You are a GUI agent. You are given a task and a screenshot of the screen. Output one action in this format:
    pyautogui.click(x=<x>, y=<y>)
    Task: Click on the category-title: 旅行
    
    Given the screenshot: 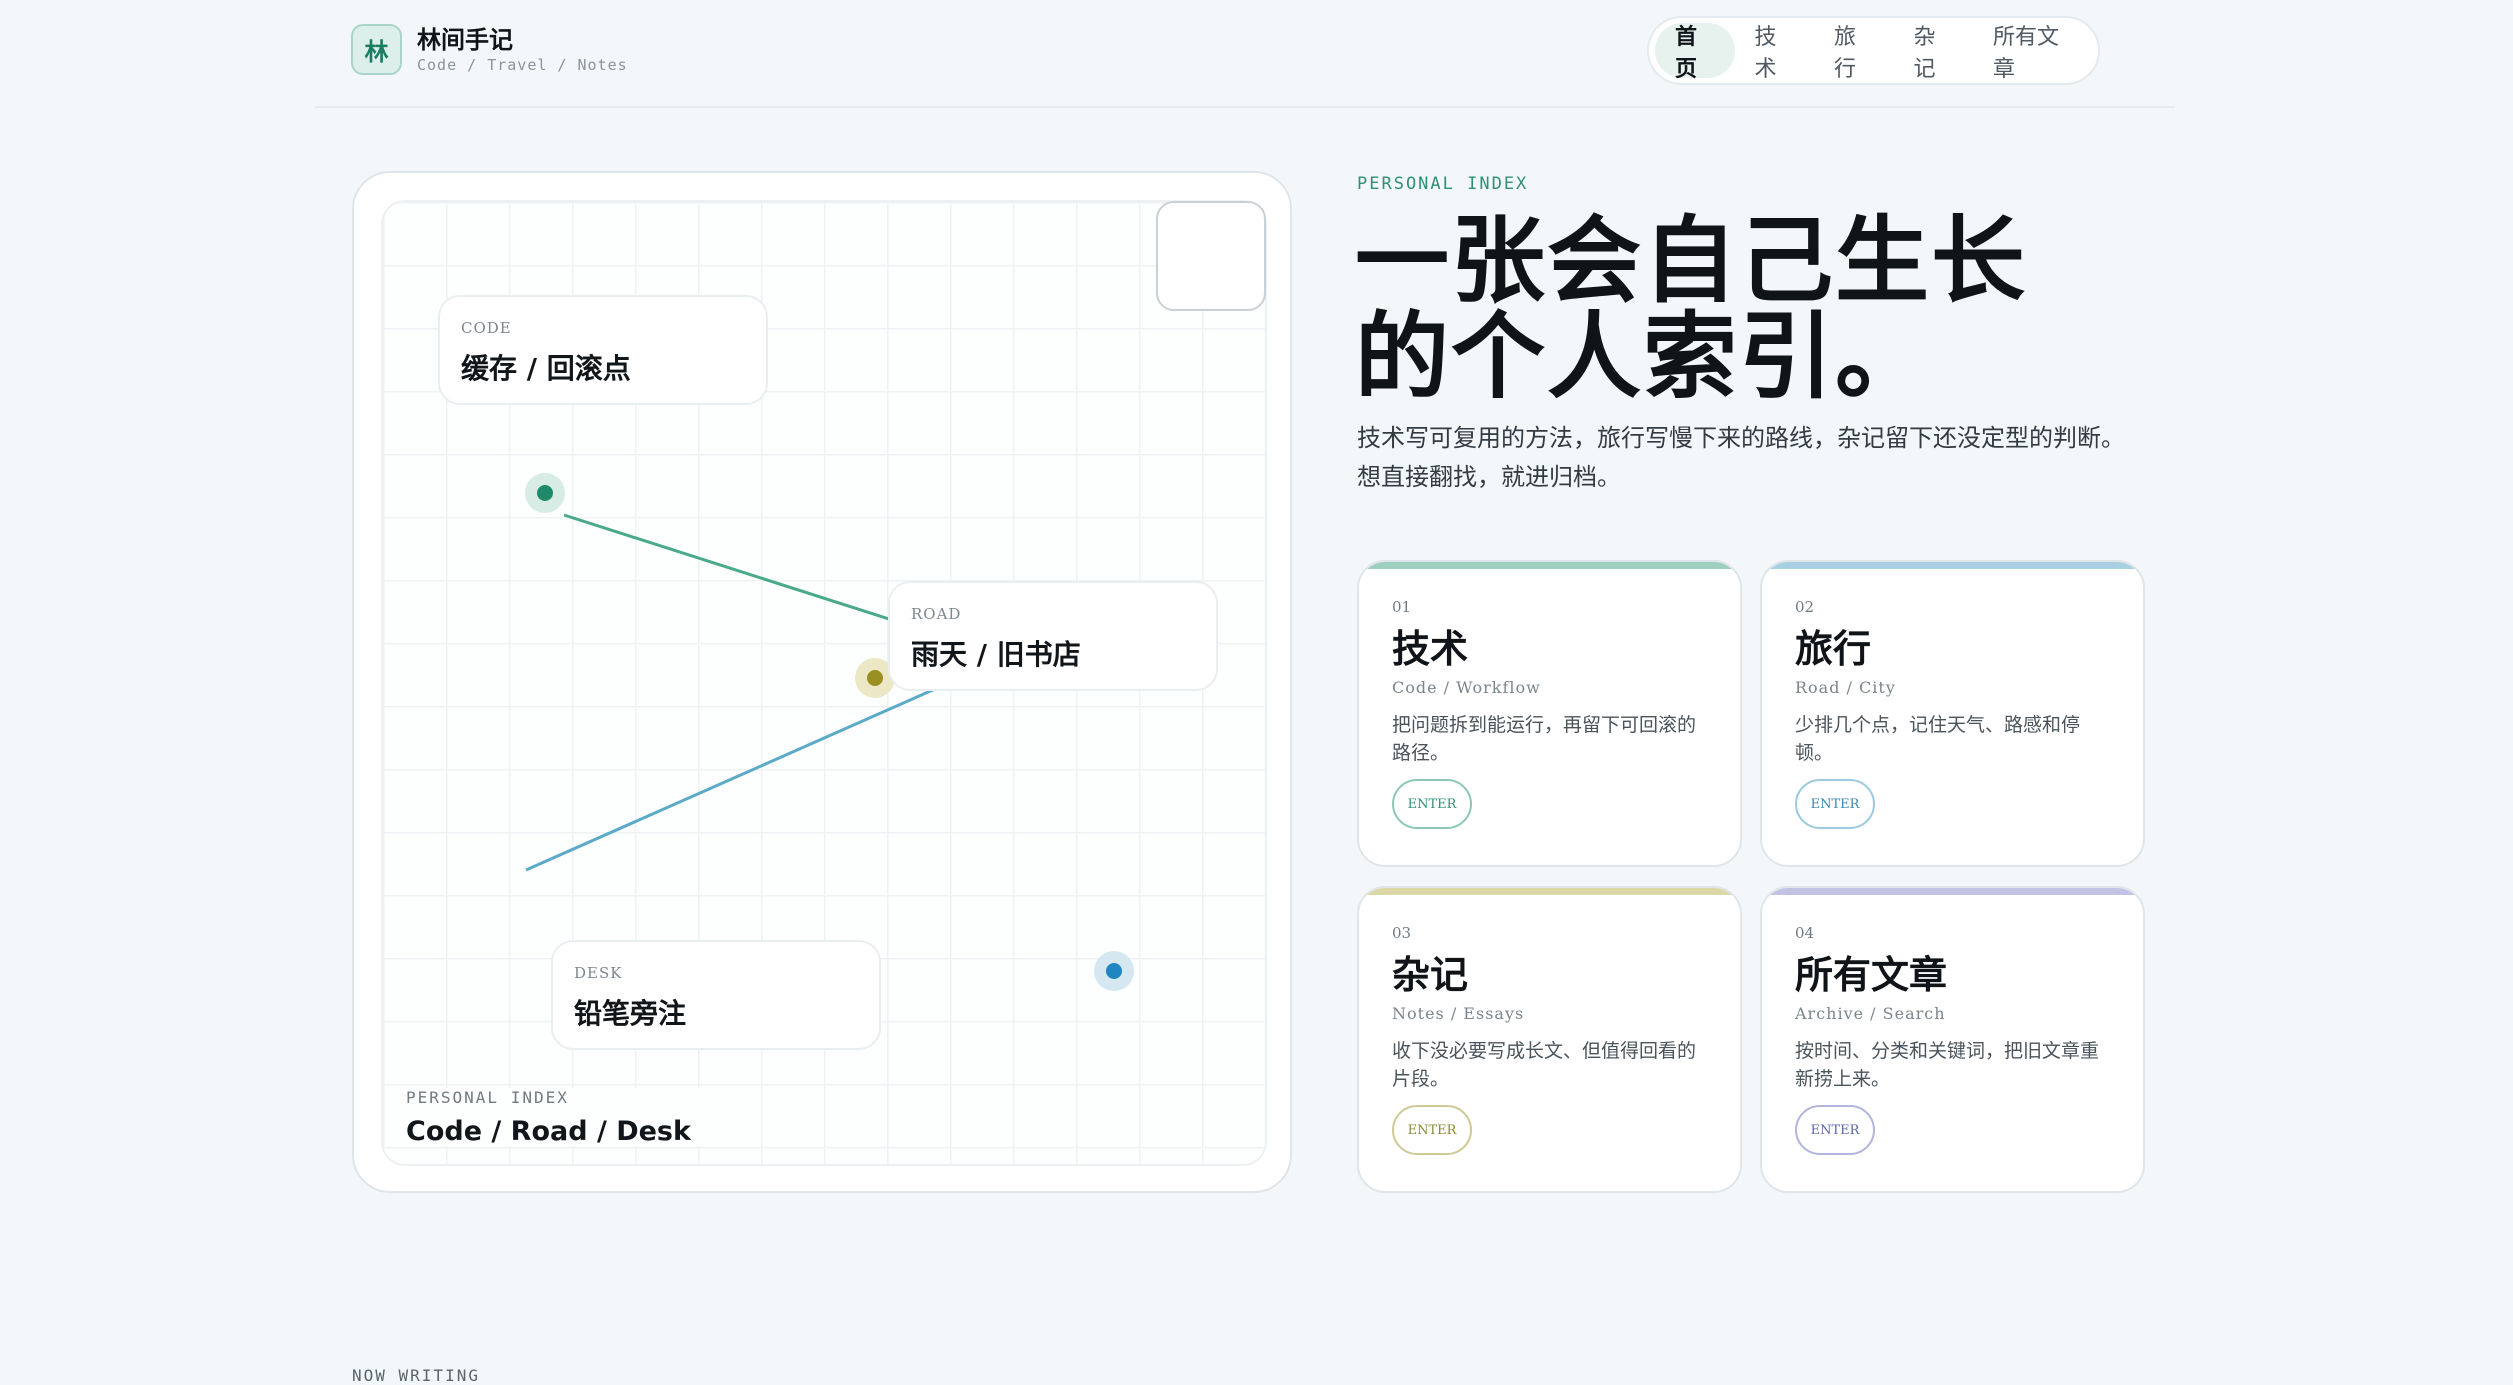 What is the action you would take?
    pyautogui.click(x=1833, y=649)
    